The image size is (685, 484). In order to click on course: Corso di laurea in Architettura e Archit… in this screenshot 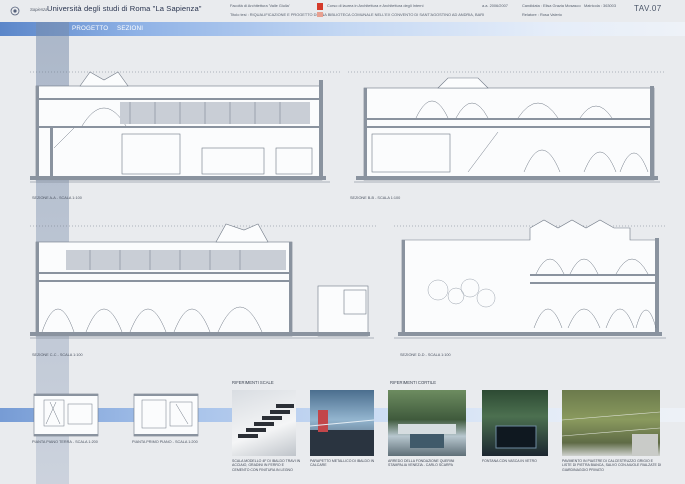, I will do `click(375, 5)`.